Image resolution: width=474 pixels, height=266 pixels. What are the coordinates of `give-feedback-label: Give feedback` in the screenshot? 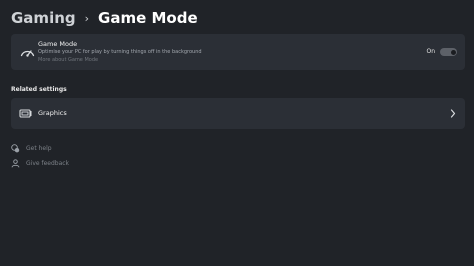 It's located at (48, 163).